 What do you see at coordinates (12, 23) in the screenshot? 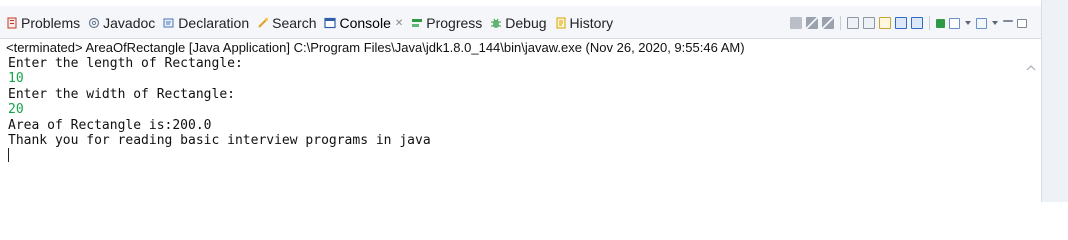
I see `problems-icon` at bounding box center [12, 23].